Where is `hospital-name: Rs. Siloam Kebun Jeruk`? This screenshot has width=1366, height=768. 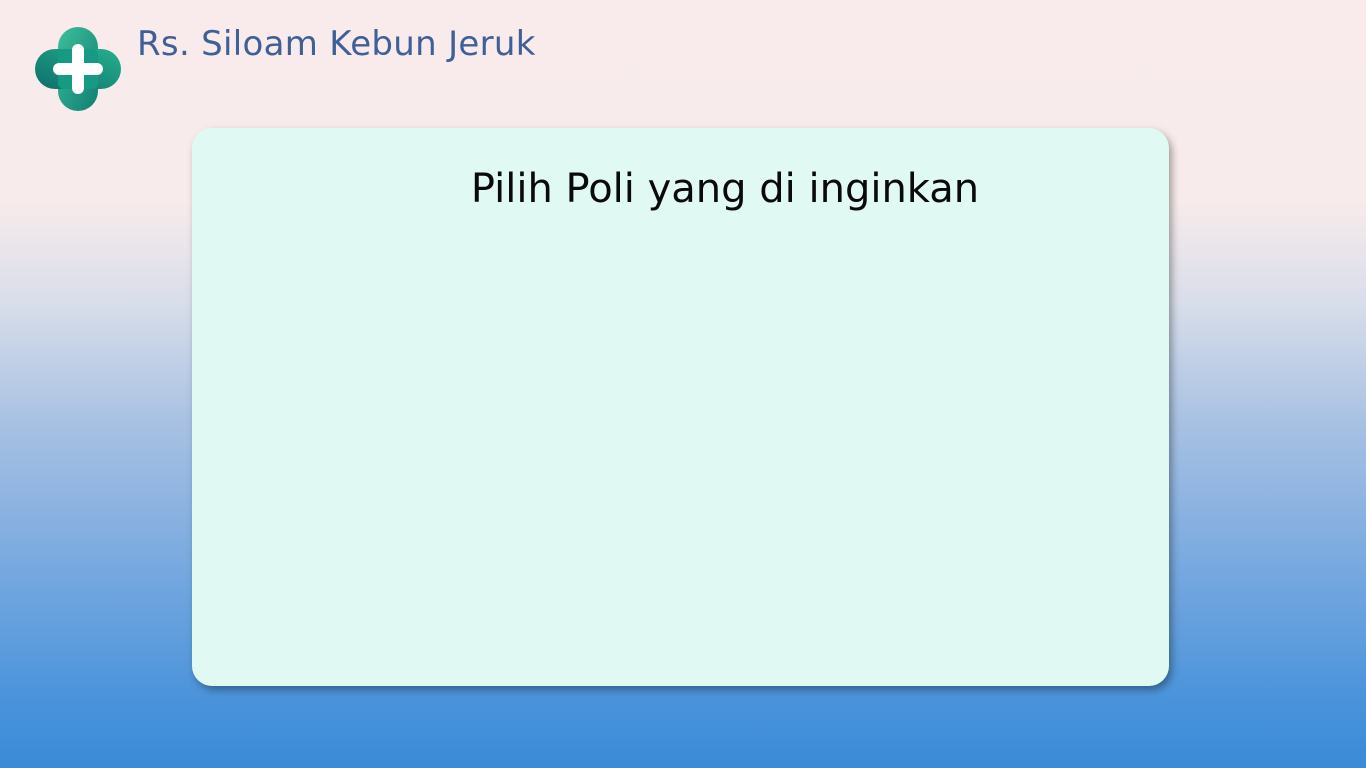 hospital-name: Rs. Siloam Kebun Jeruk is located at coordinates (336, 44).